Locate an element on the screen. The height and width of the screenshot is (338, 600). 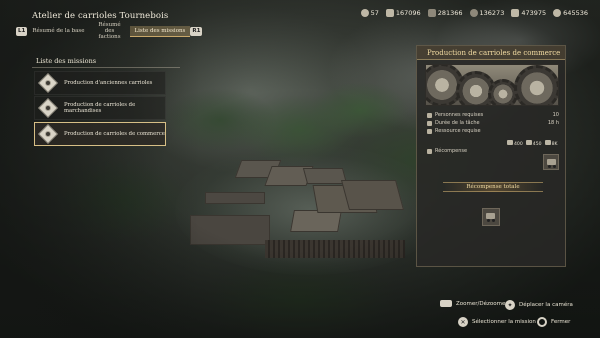
resource-value: 281366 is located at coordinates (450, 13).